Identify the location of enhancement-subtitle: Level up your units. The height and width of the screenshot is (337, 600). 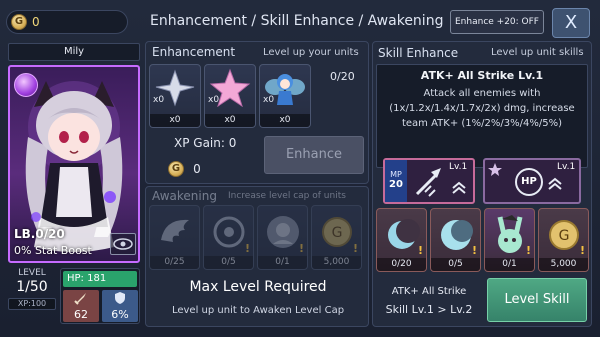
(311, 52).